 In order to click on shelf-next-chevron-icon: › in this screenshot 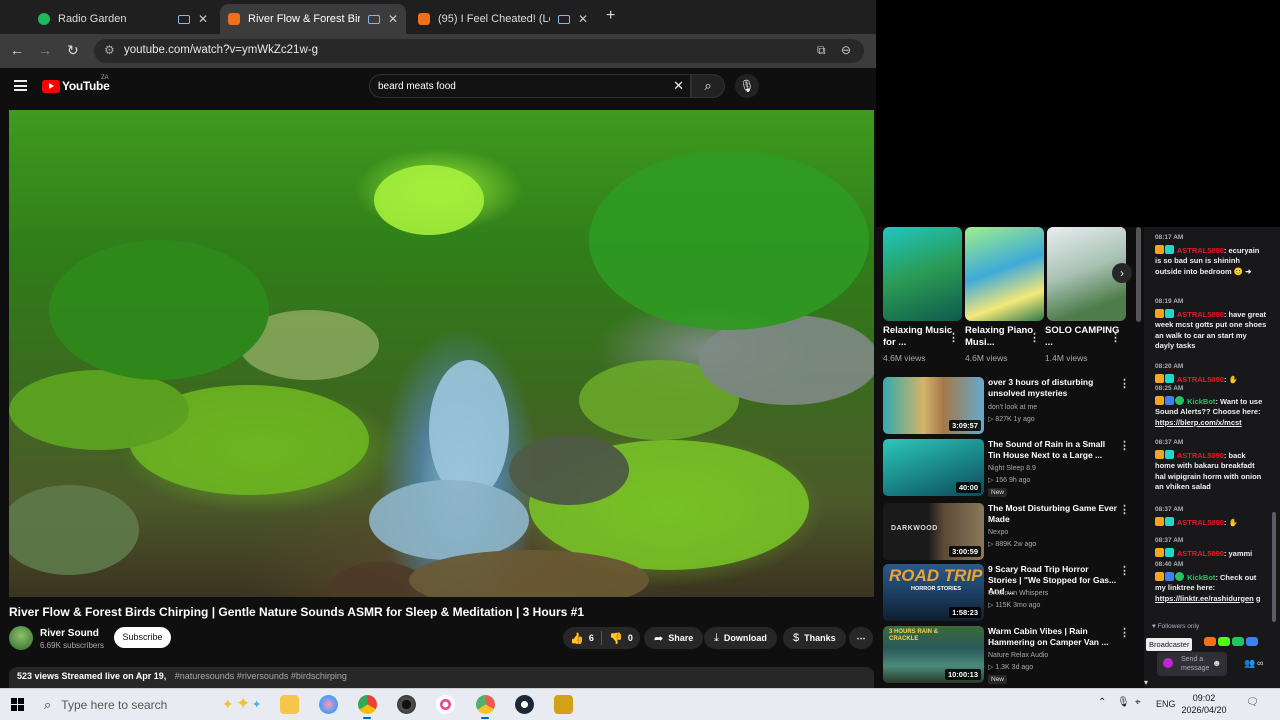, I will do `click(1122, 273)`.